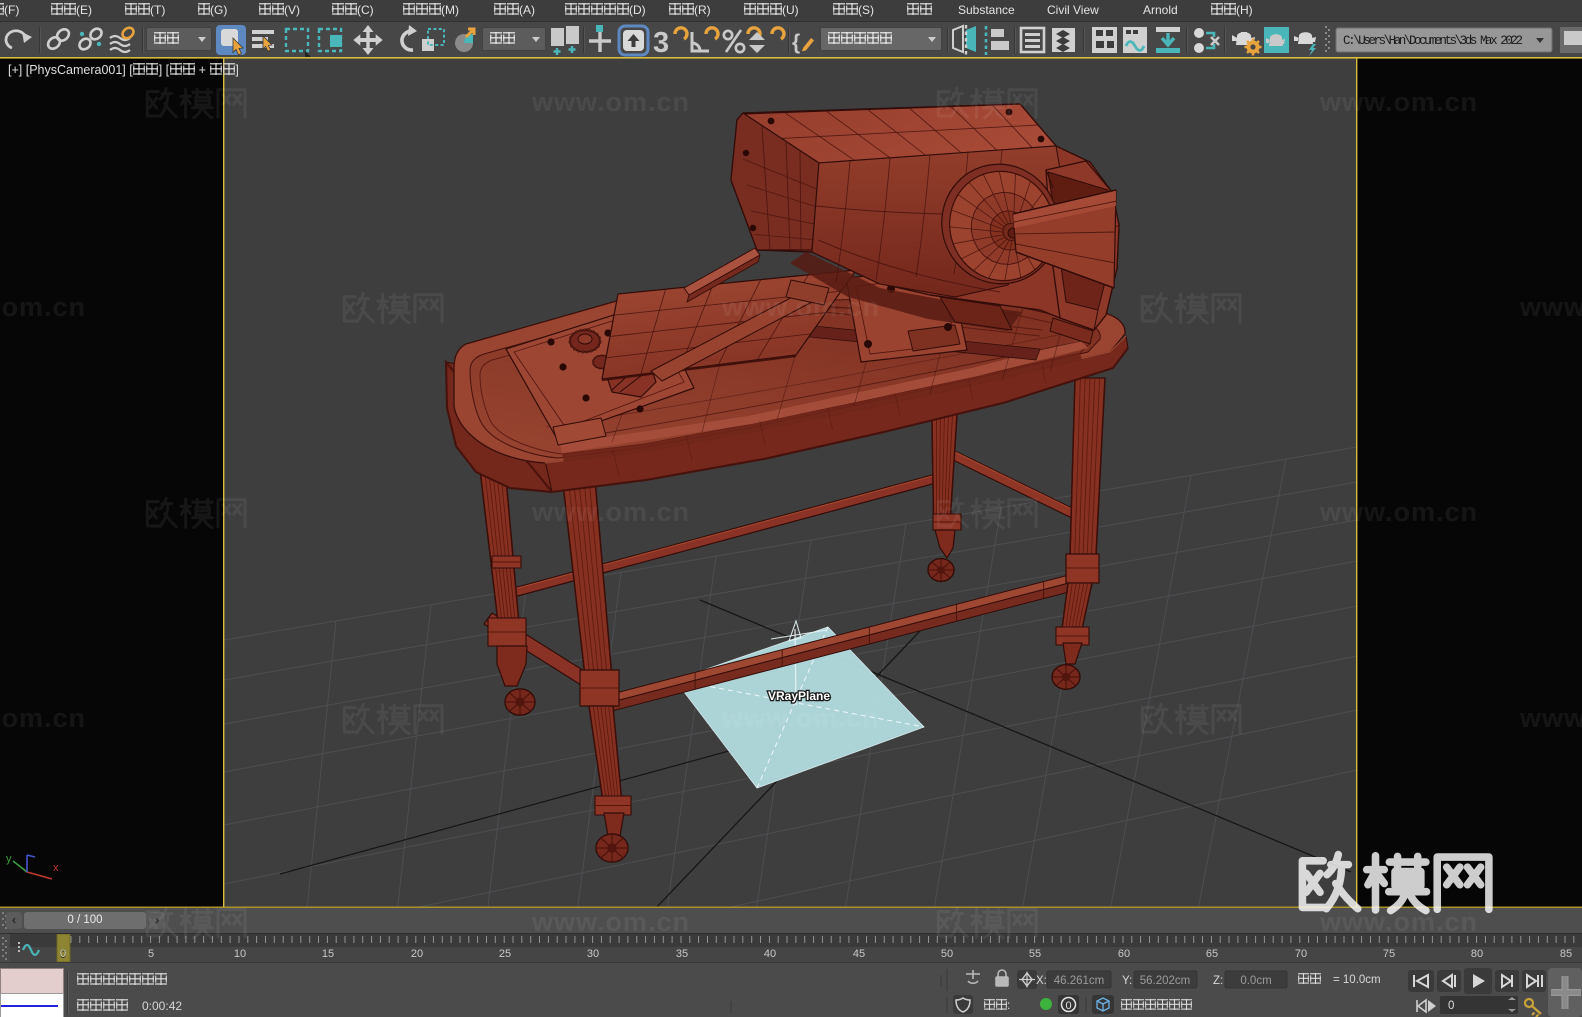 Image resolution: width=1582 pixels, height=1017 pixels. Describe the element at coordinates (1218, 981) in the screenshot. I see `svg-text: Z:` at that location.